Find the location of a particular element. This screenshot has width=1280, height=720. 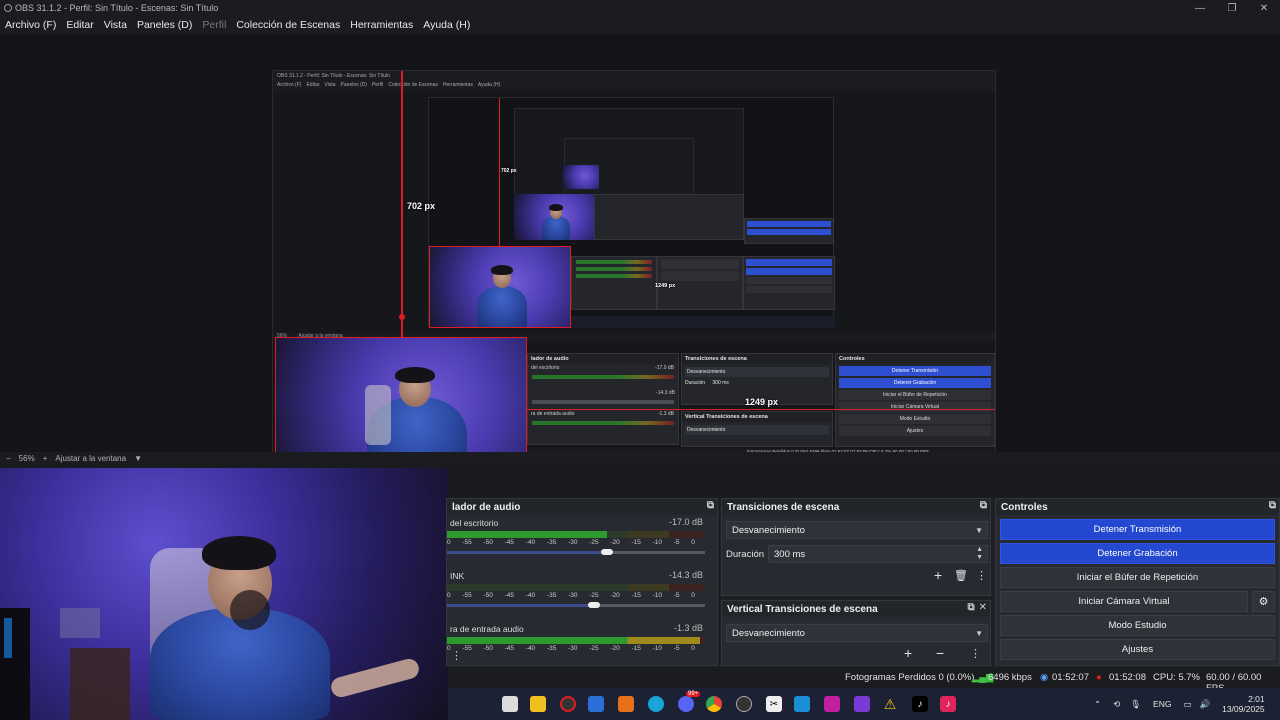

obs-logo-icon is located at coordinates (8, 8).